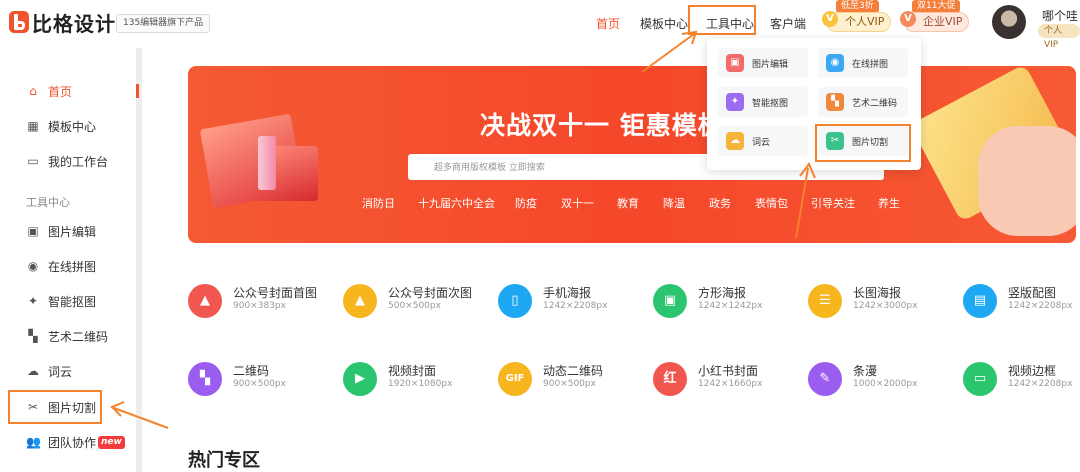 This screenshot has height=472, width=1080. I want to click on nav-templates: 模板中心, so click(664, 23).